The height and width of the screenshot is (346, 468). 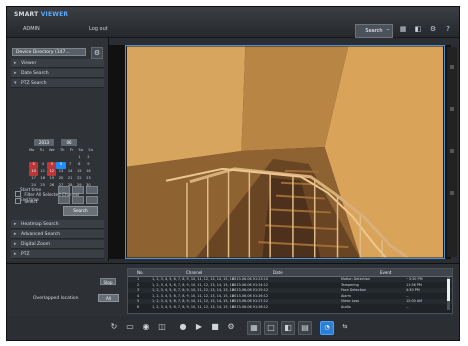 What do you see at coordinates (250, 306) in the screenshot?
I see `table-cell-date: 2013-06-06 01:28:12` at bounding box center [250, 306].